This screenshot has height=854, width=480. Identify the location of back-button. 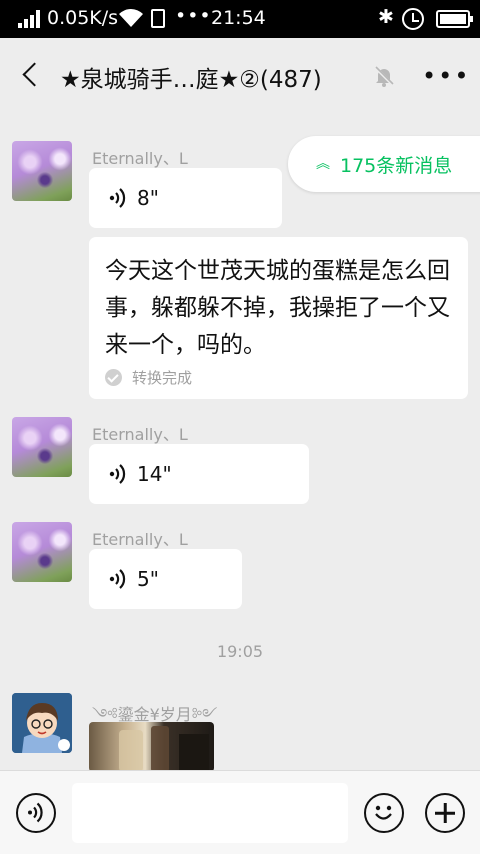
(33, 75).